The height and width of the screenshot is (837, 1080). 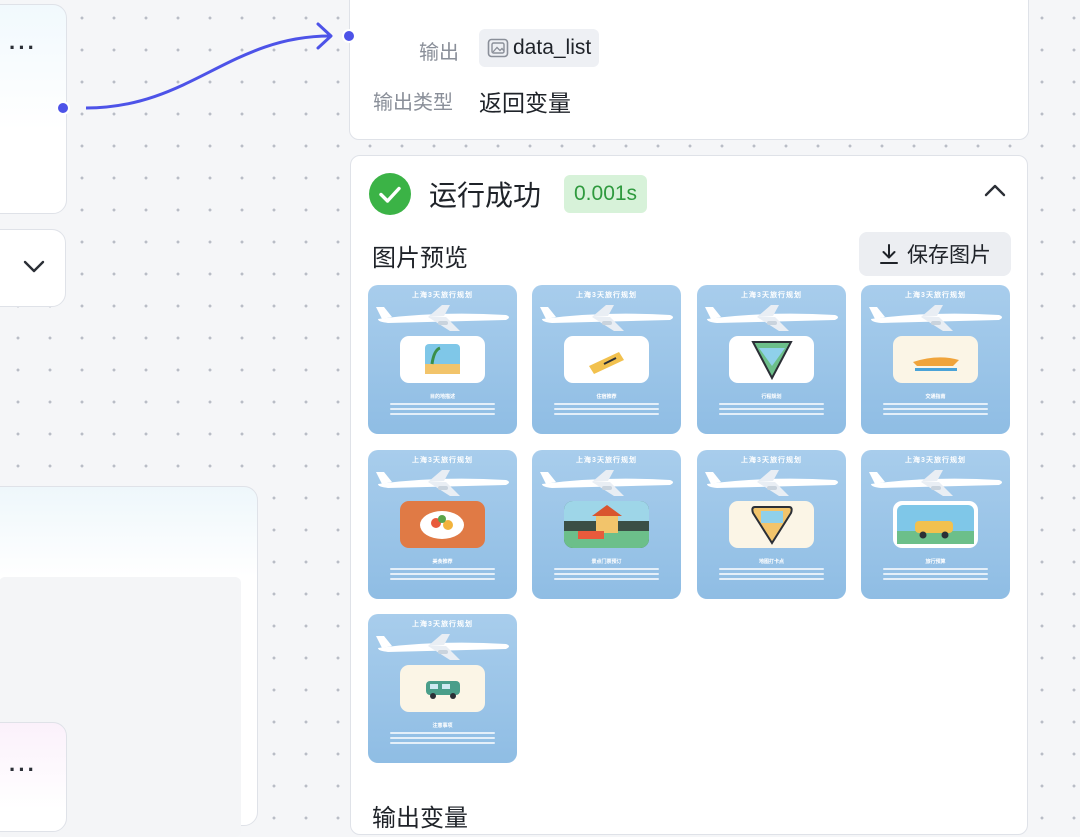 I want to click on thumbnail-caption: 地图打卡点, so click(x=771, y=562).